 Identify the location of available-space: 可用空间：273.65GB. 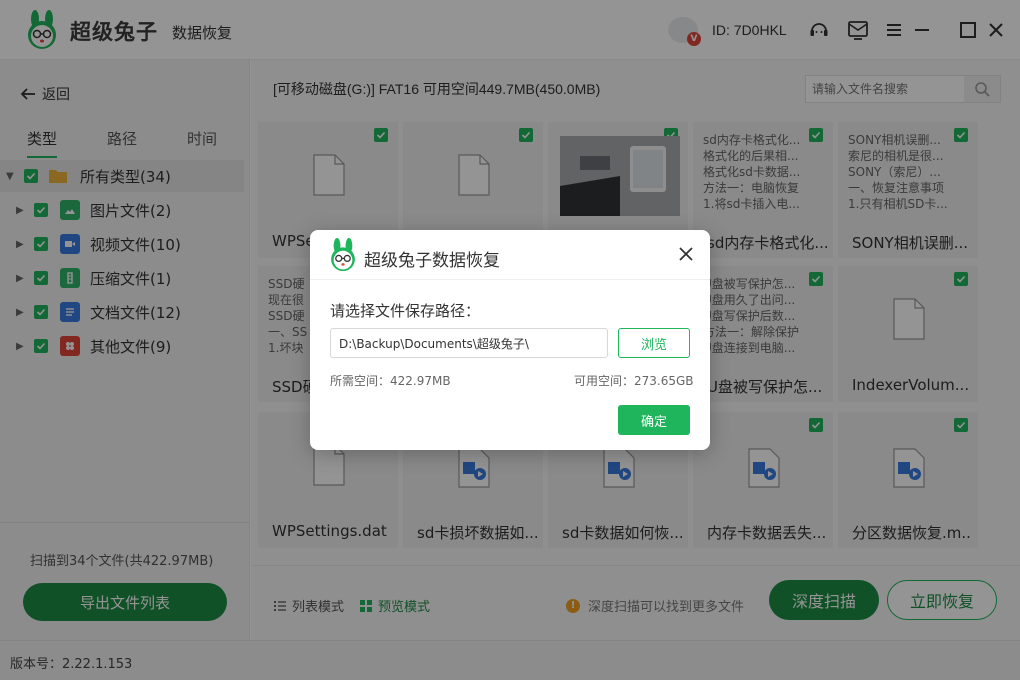
(634, 381).